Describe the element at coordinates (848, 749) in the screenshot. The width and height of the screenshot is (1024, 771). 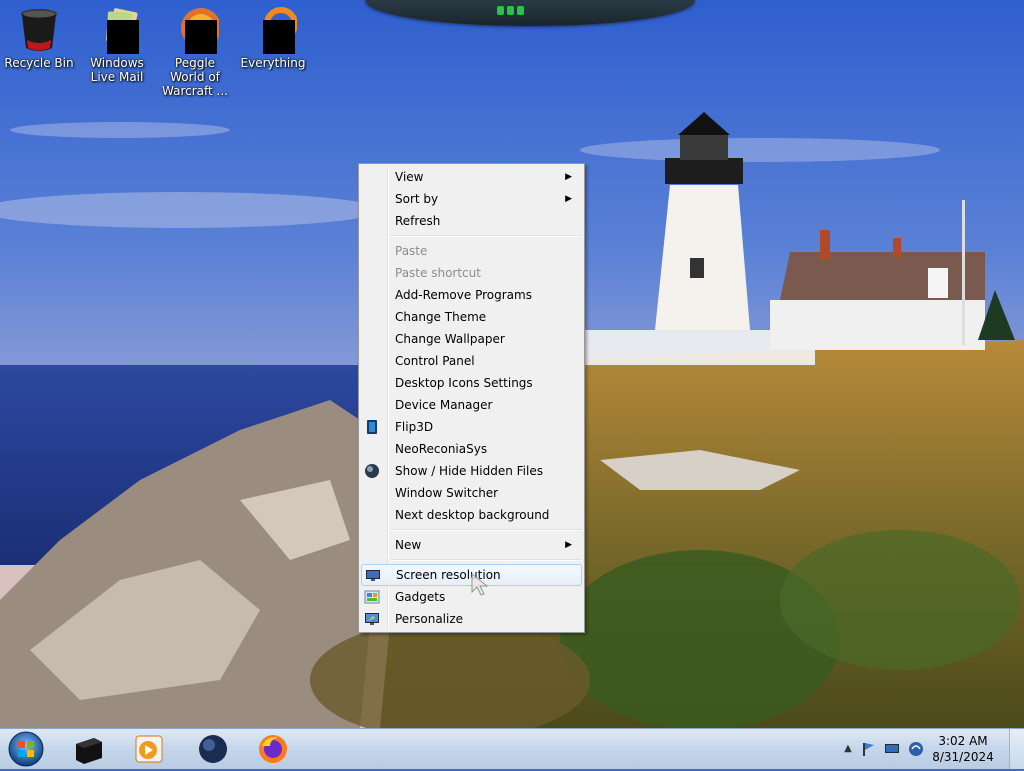
I see `show-hidden-icons-chevron: ▲` at that location.